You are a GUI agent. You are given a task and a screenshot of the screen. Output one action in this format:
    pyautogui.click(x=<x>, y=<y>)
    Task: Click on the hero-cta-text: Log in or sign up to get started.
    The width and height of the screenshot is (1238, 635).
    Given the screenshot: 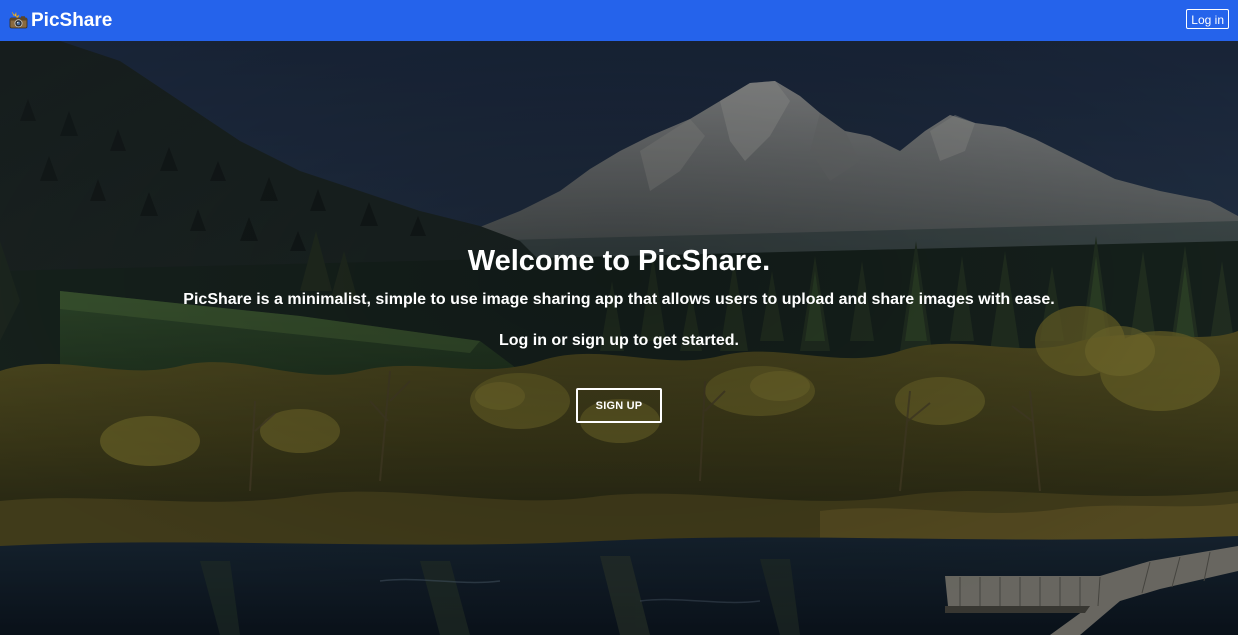 What is the action you would take?
    pyautogui.click(x=619, y=340)
    